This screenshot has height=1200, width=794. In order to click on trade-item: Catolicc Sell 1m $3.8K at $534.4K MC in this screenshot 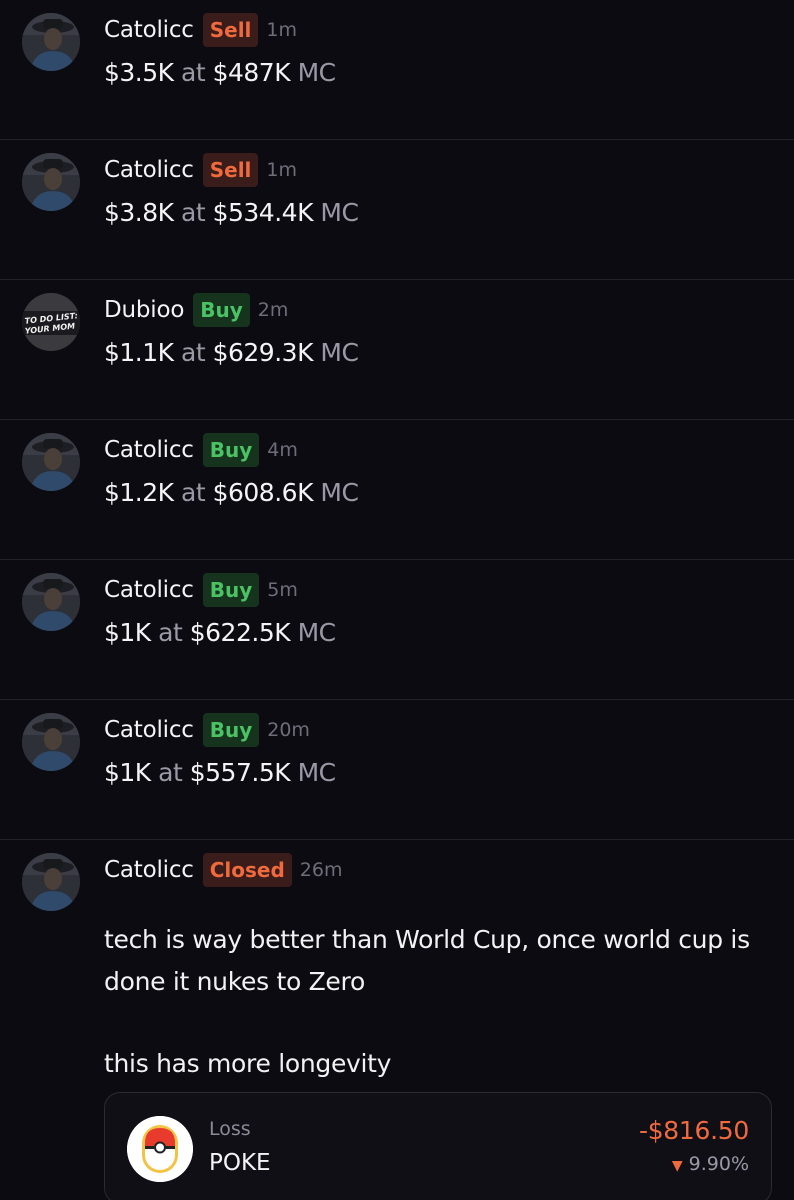, I will do `click(397, 210)`.